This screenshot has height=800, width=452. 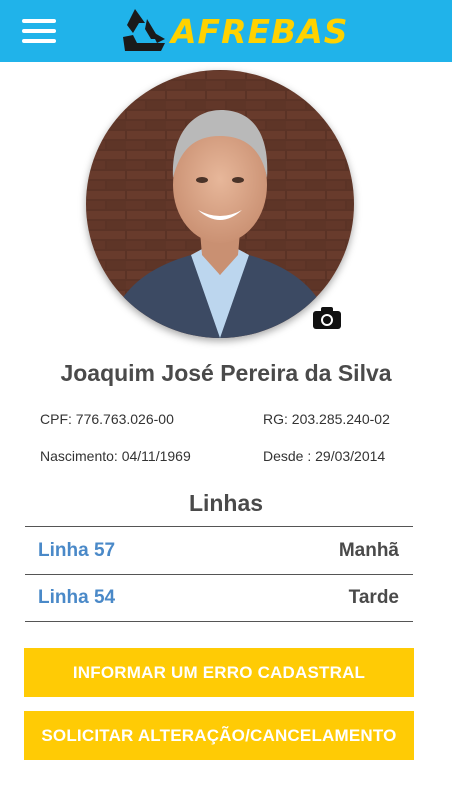 I want to click on lines-section-title: Linhas, so click(x=226, y=503).